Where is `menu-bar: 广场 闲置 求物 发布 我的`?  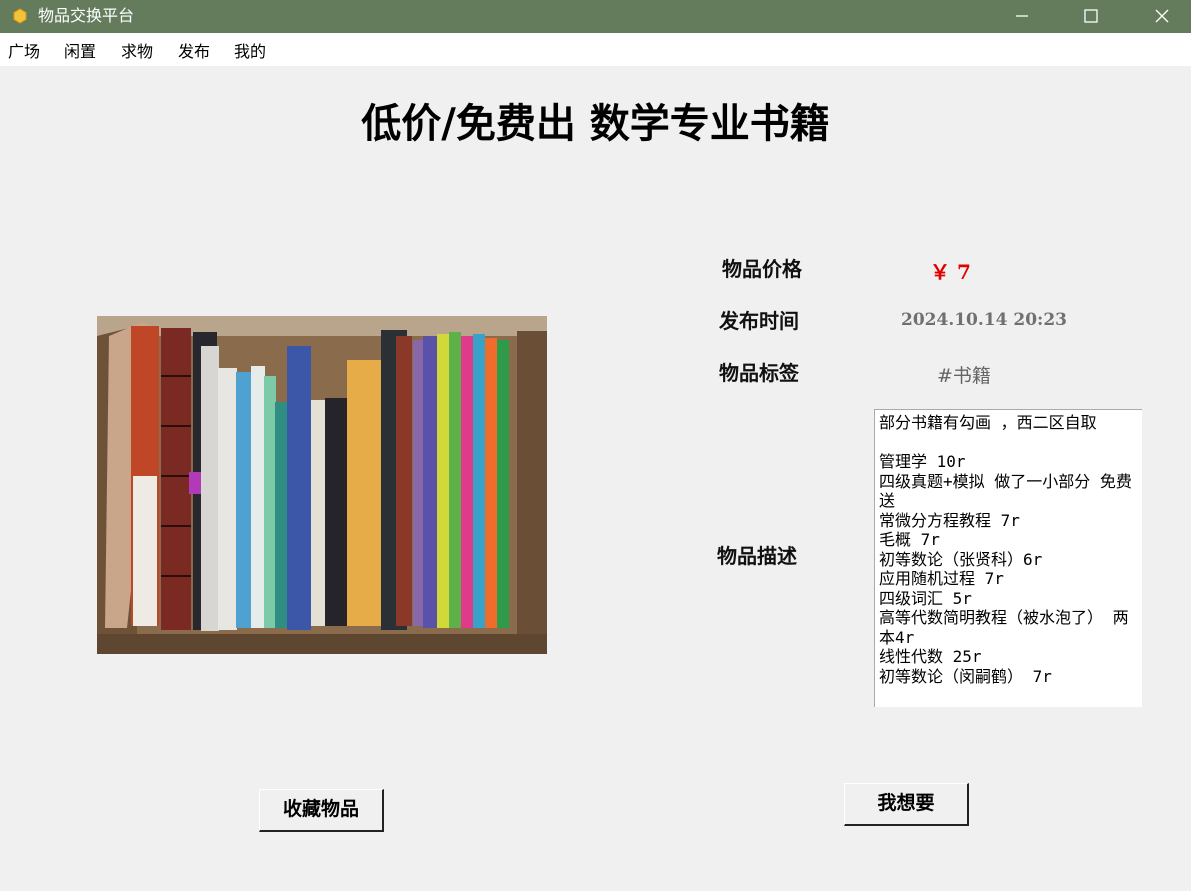
menu-bar: 广场 闲置 求物 发布 我的 is located at coordinates (595, 49).